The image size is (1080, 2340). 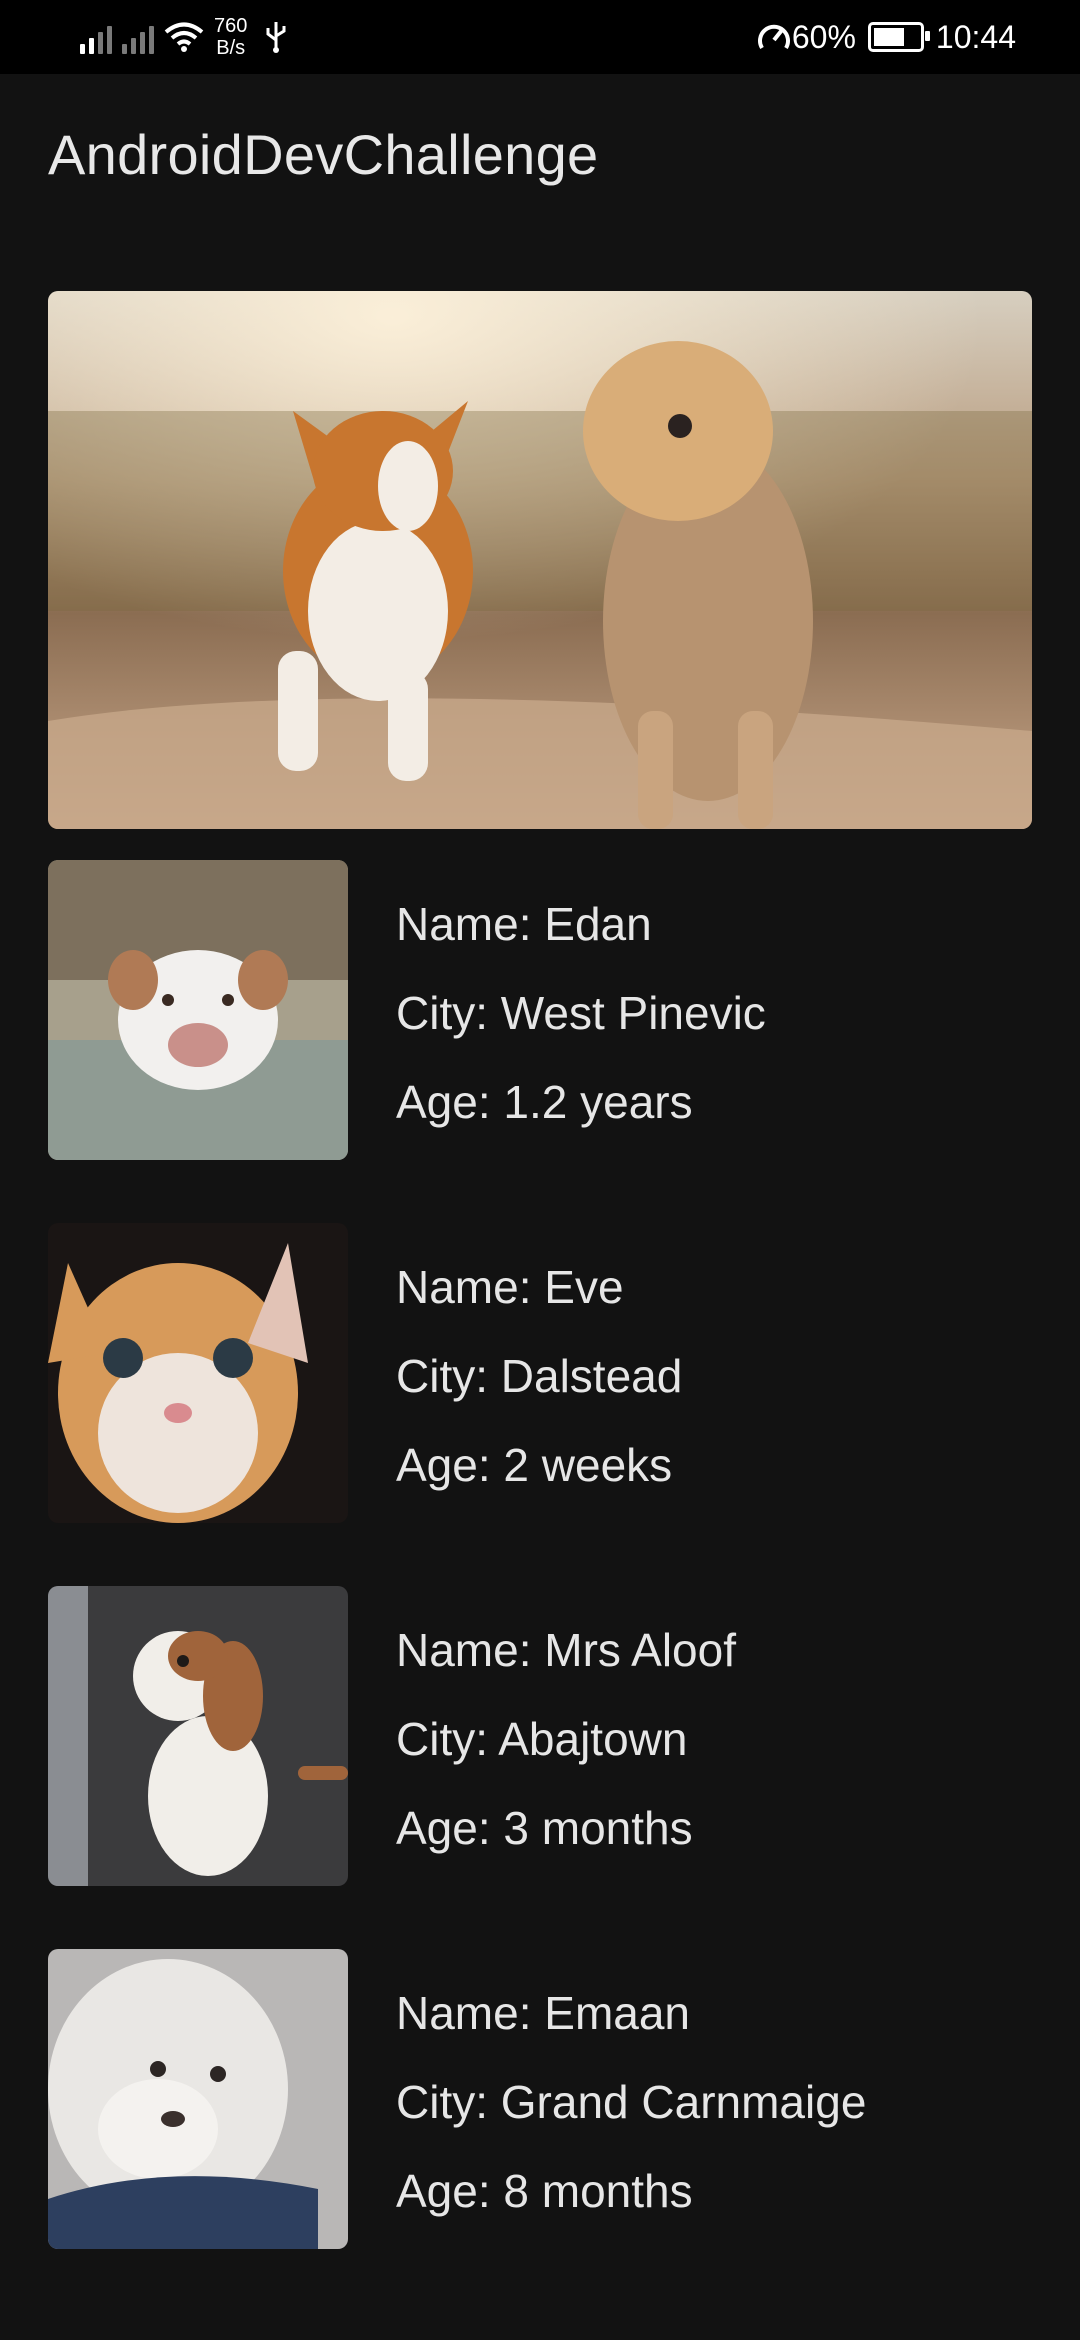 I want to click on signal-icon, so click(x=96, y=37).